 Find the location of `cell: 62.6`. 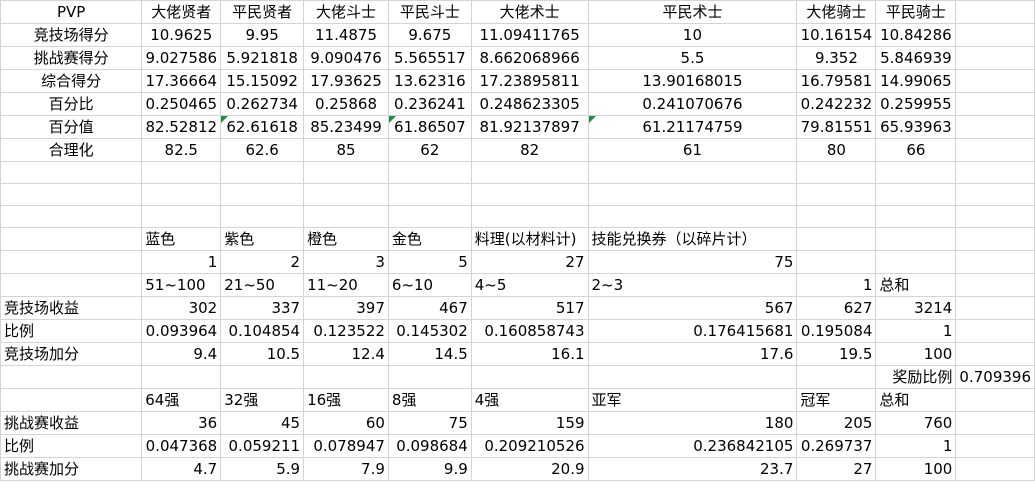

cell: 62.6 is located at coordinates (262, 150).